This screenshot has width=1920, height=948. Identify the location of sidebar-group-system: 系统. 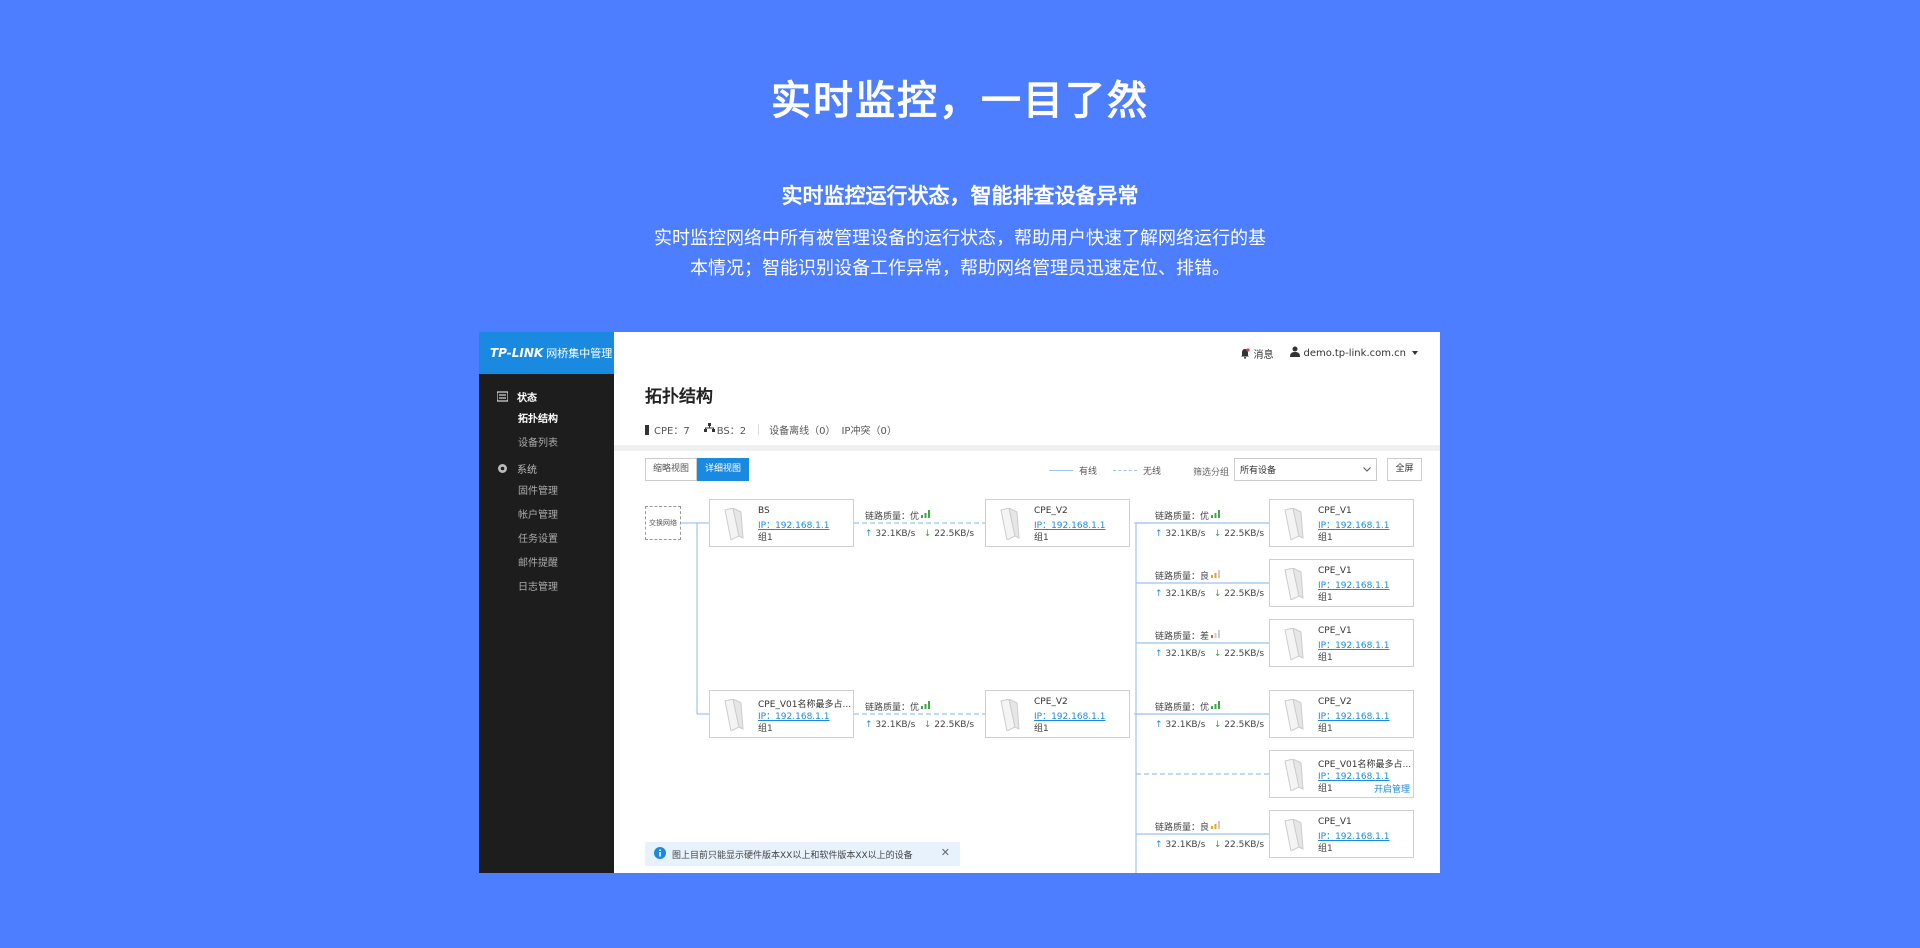
(546, 468).